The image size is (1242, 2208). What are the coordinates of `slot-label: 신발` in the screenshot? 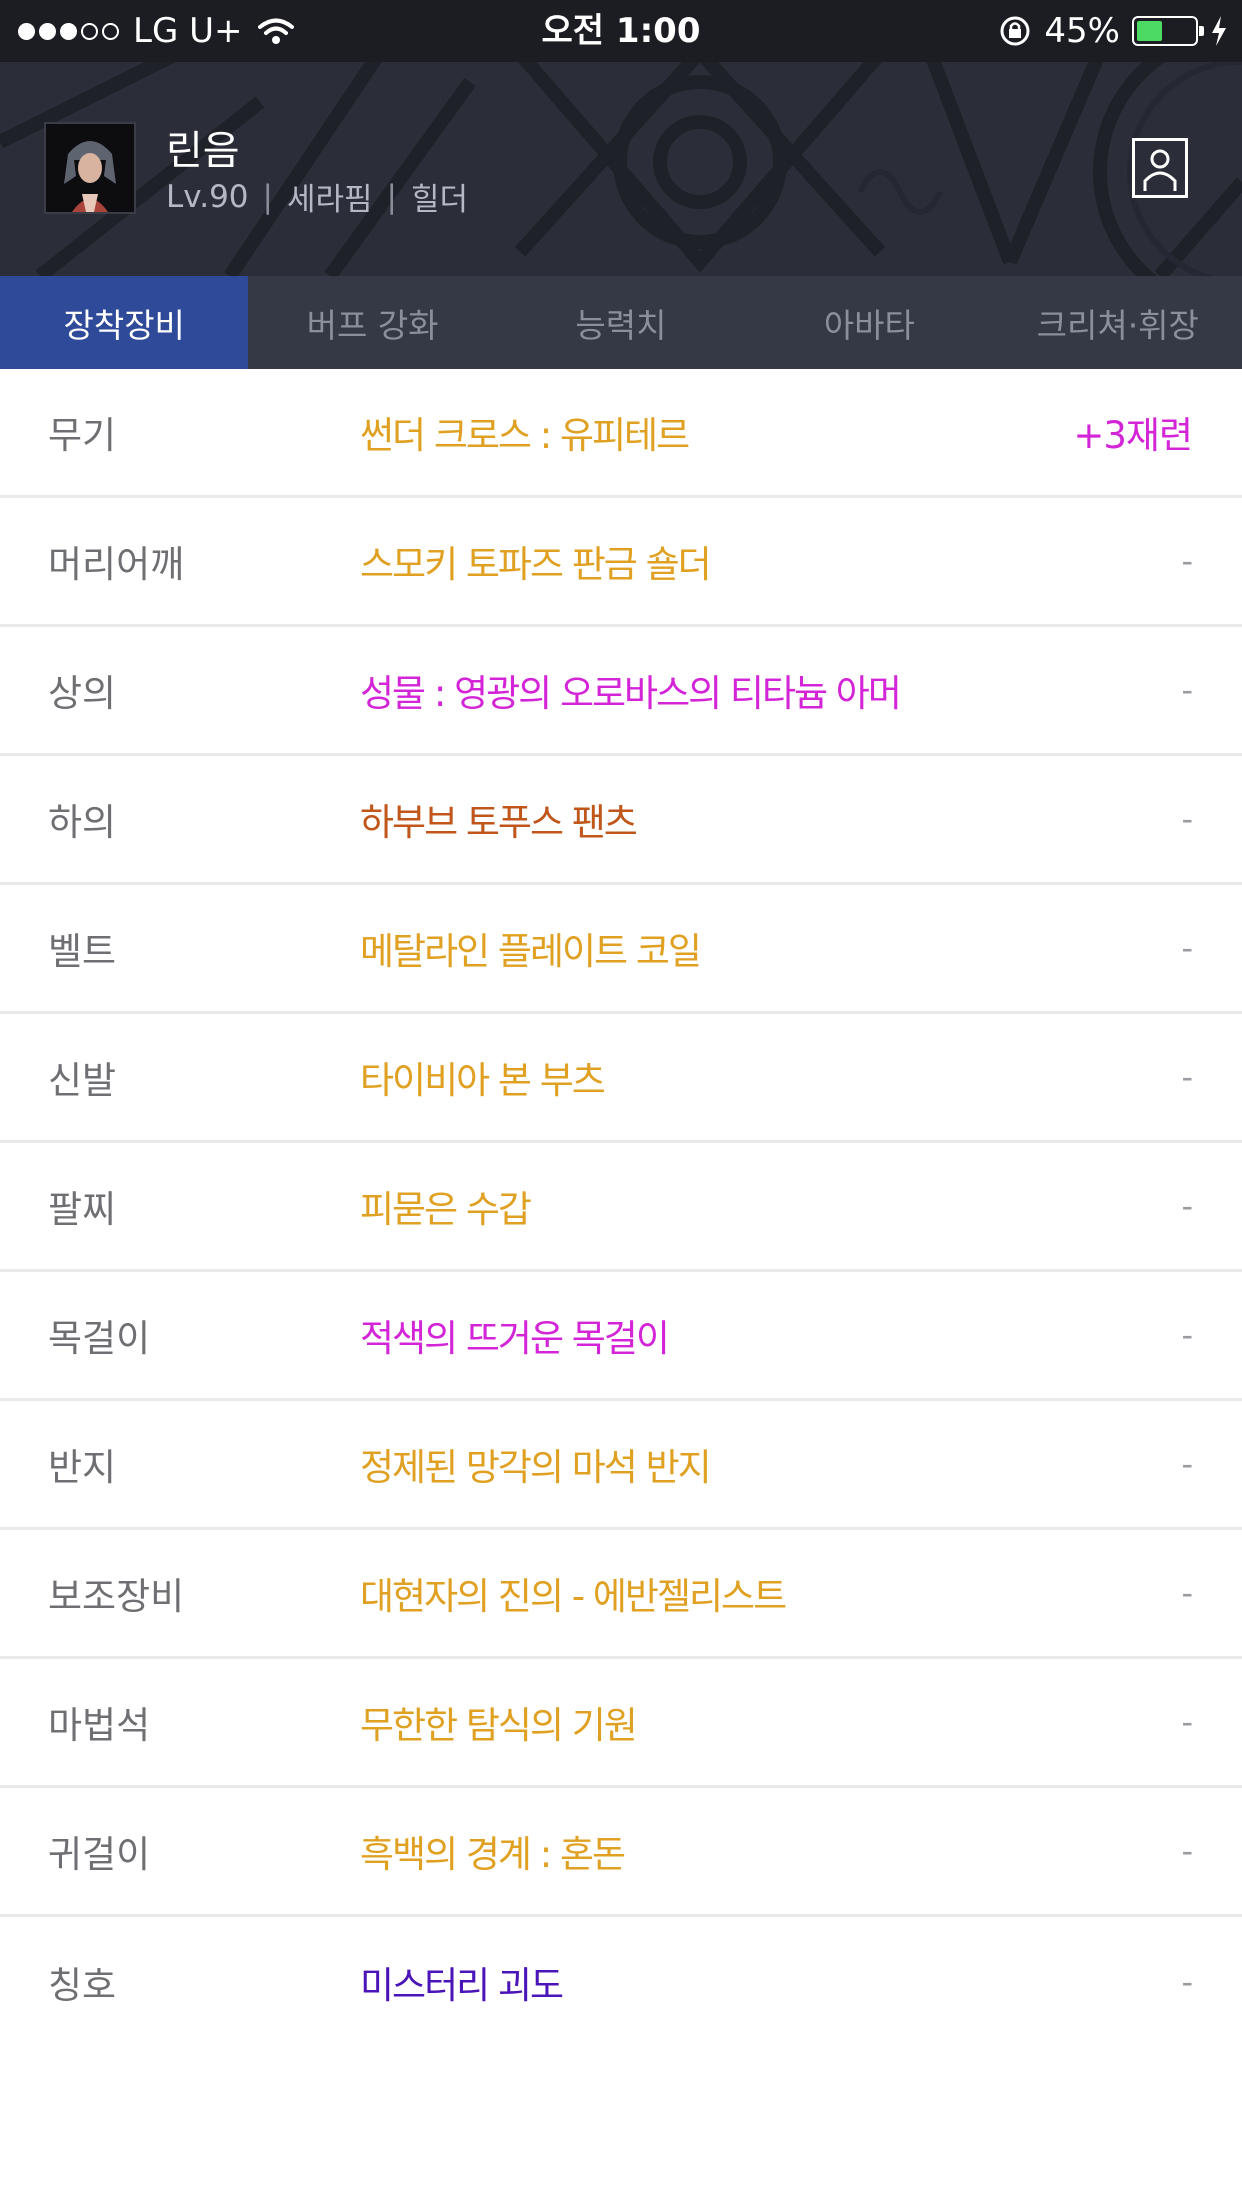 It's located at (82, 1080).